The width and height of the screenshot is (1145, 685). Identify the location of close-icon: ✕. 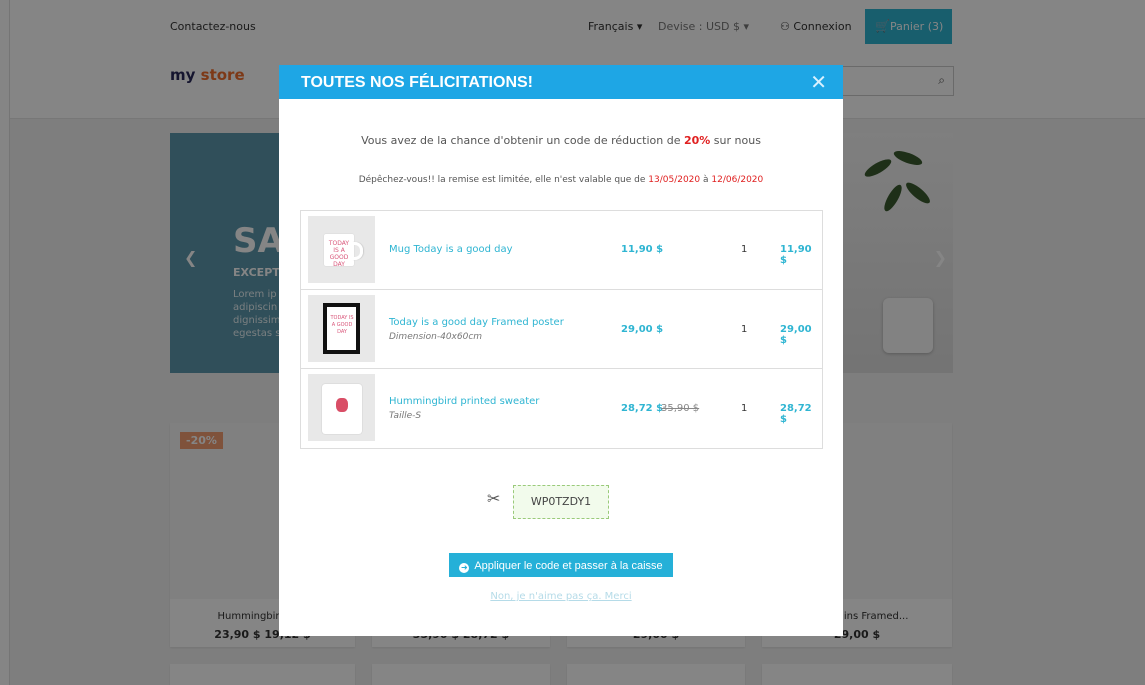
(818, 82).